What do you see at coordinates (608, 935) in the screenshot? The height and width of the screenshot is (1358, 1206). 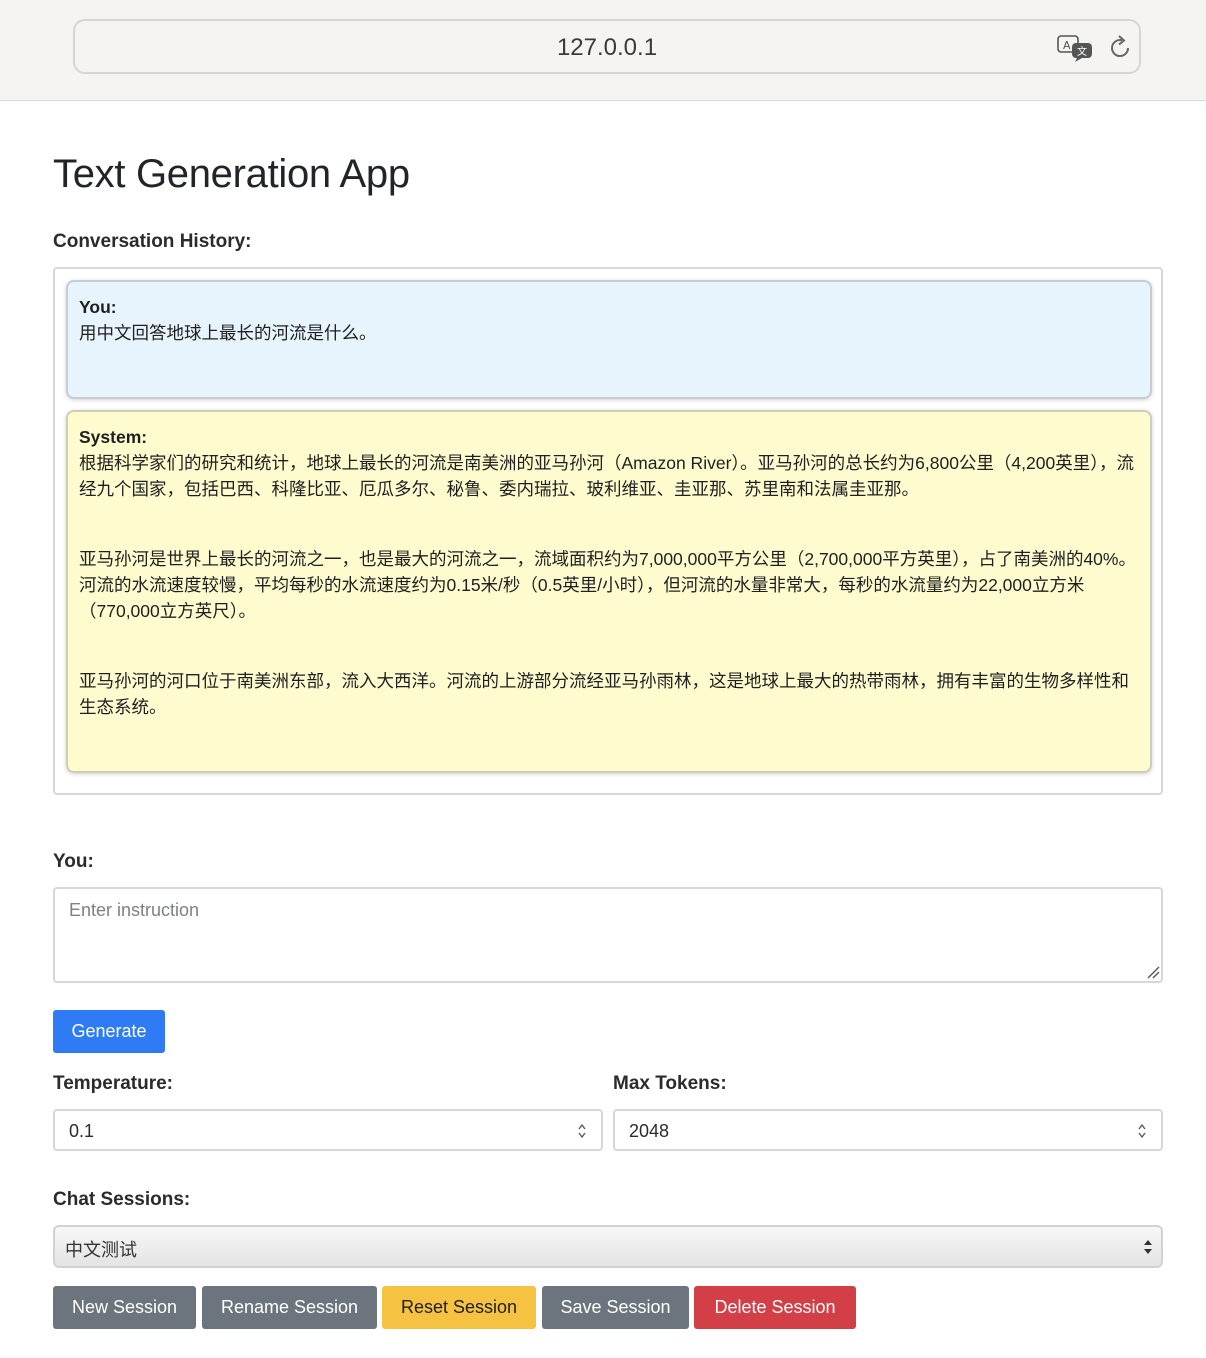 I see `instruction-input` at bounding box center [608, 935].